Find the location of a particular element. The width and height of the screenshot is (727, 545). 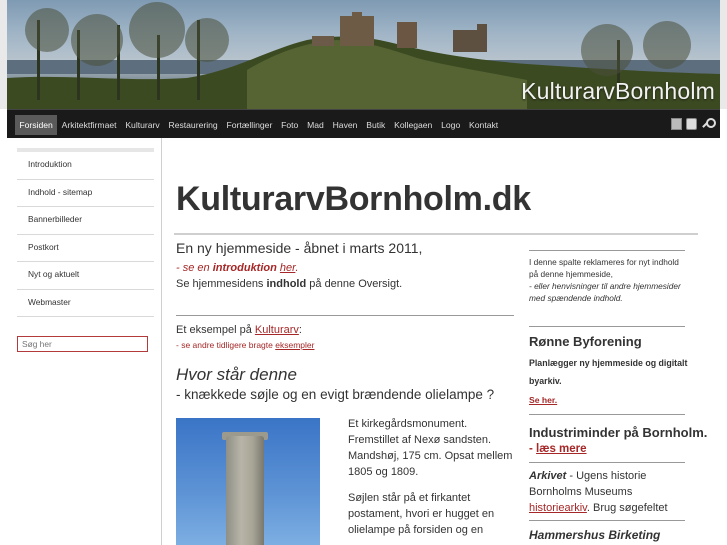

sidebar-item-bannerbilleder: Bannerbilleder is located at coordinates (85, 221).